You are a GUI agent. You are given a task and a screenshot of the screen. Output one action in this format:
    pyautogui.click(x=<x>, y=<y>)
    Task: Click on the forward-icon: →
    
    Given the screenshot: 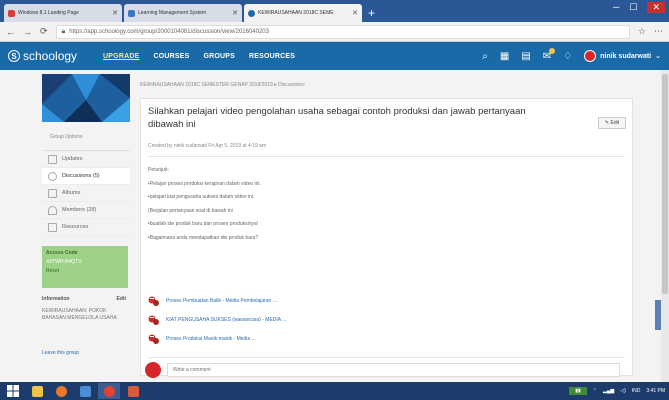 What is the action you would take?
    pyautogui.click(x=27, y=32)
    